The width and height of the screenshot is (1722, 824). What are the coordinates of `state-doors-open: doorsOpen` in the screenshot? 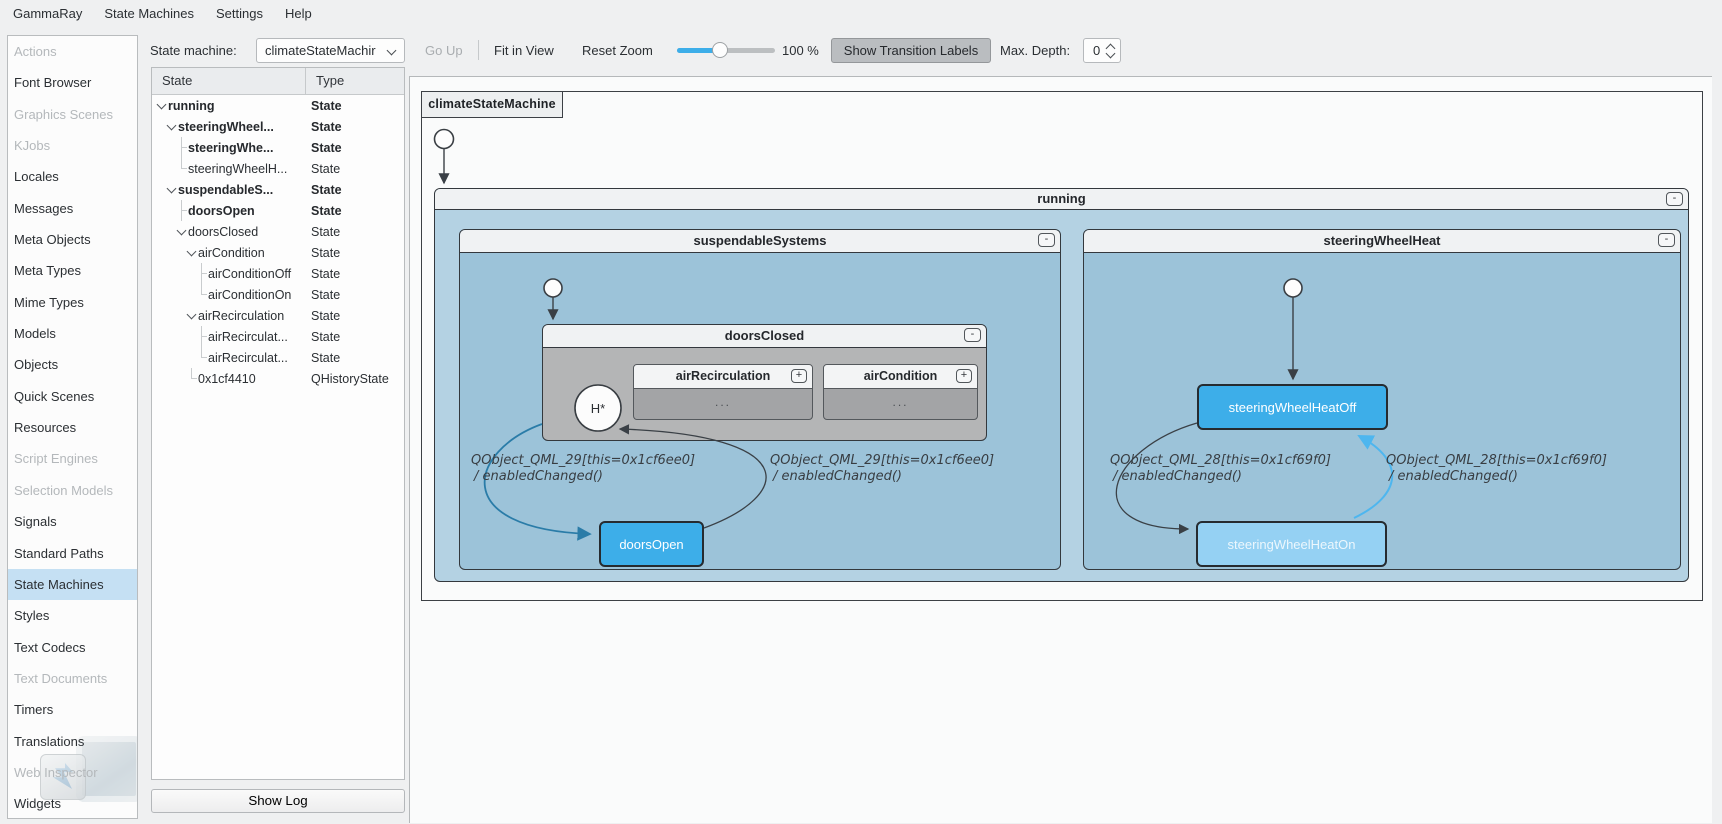 It's located at (651, 544).